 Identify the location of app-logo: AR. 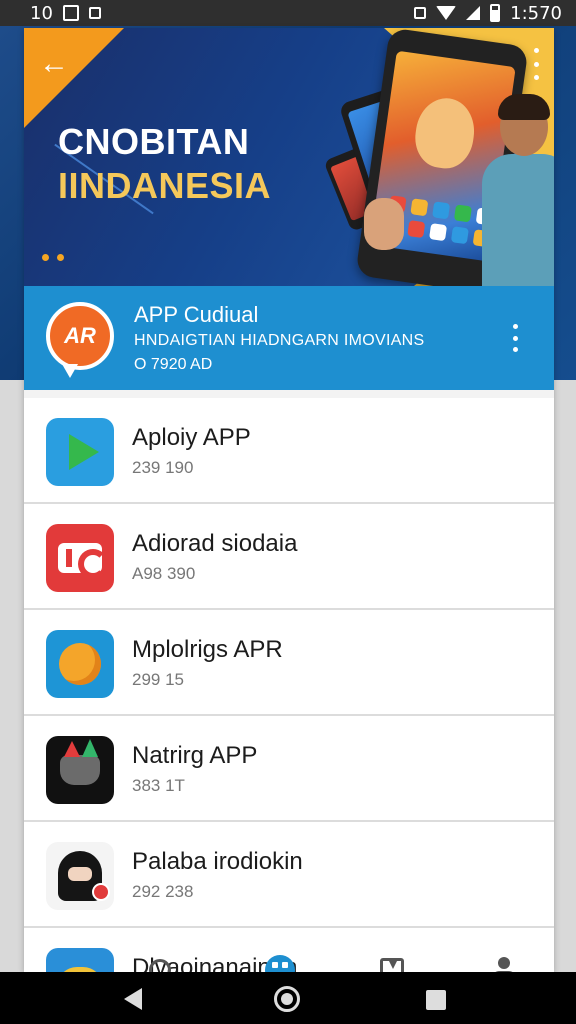
(80, 340).